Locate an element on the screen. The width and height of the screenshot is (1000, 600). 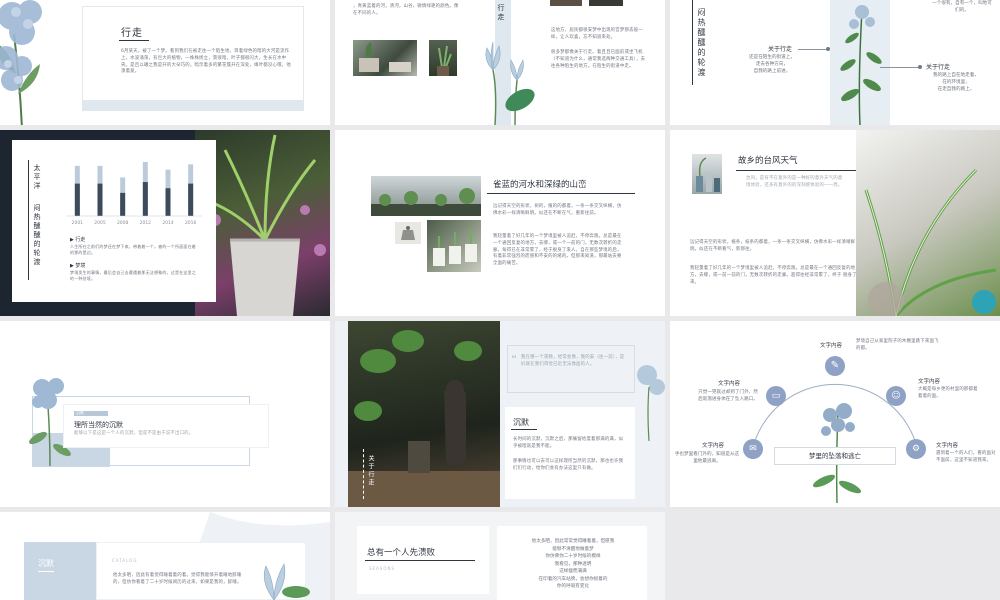
sprout-tray-photo is located at coordinates (454, 246).